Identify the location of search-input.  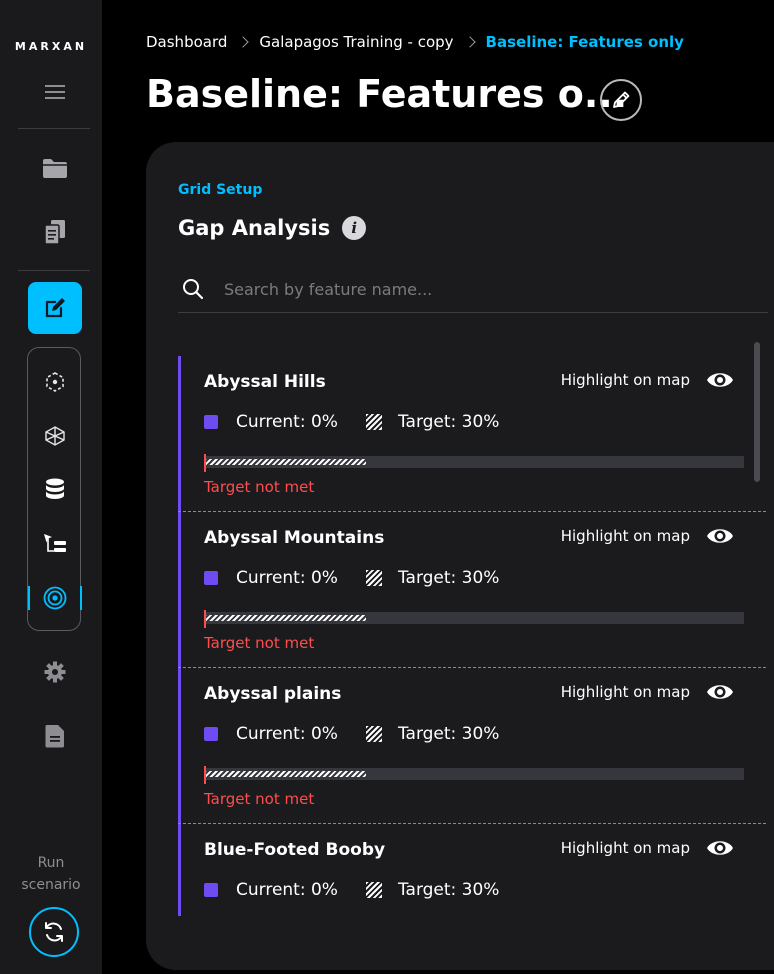
(495, 289).